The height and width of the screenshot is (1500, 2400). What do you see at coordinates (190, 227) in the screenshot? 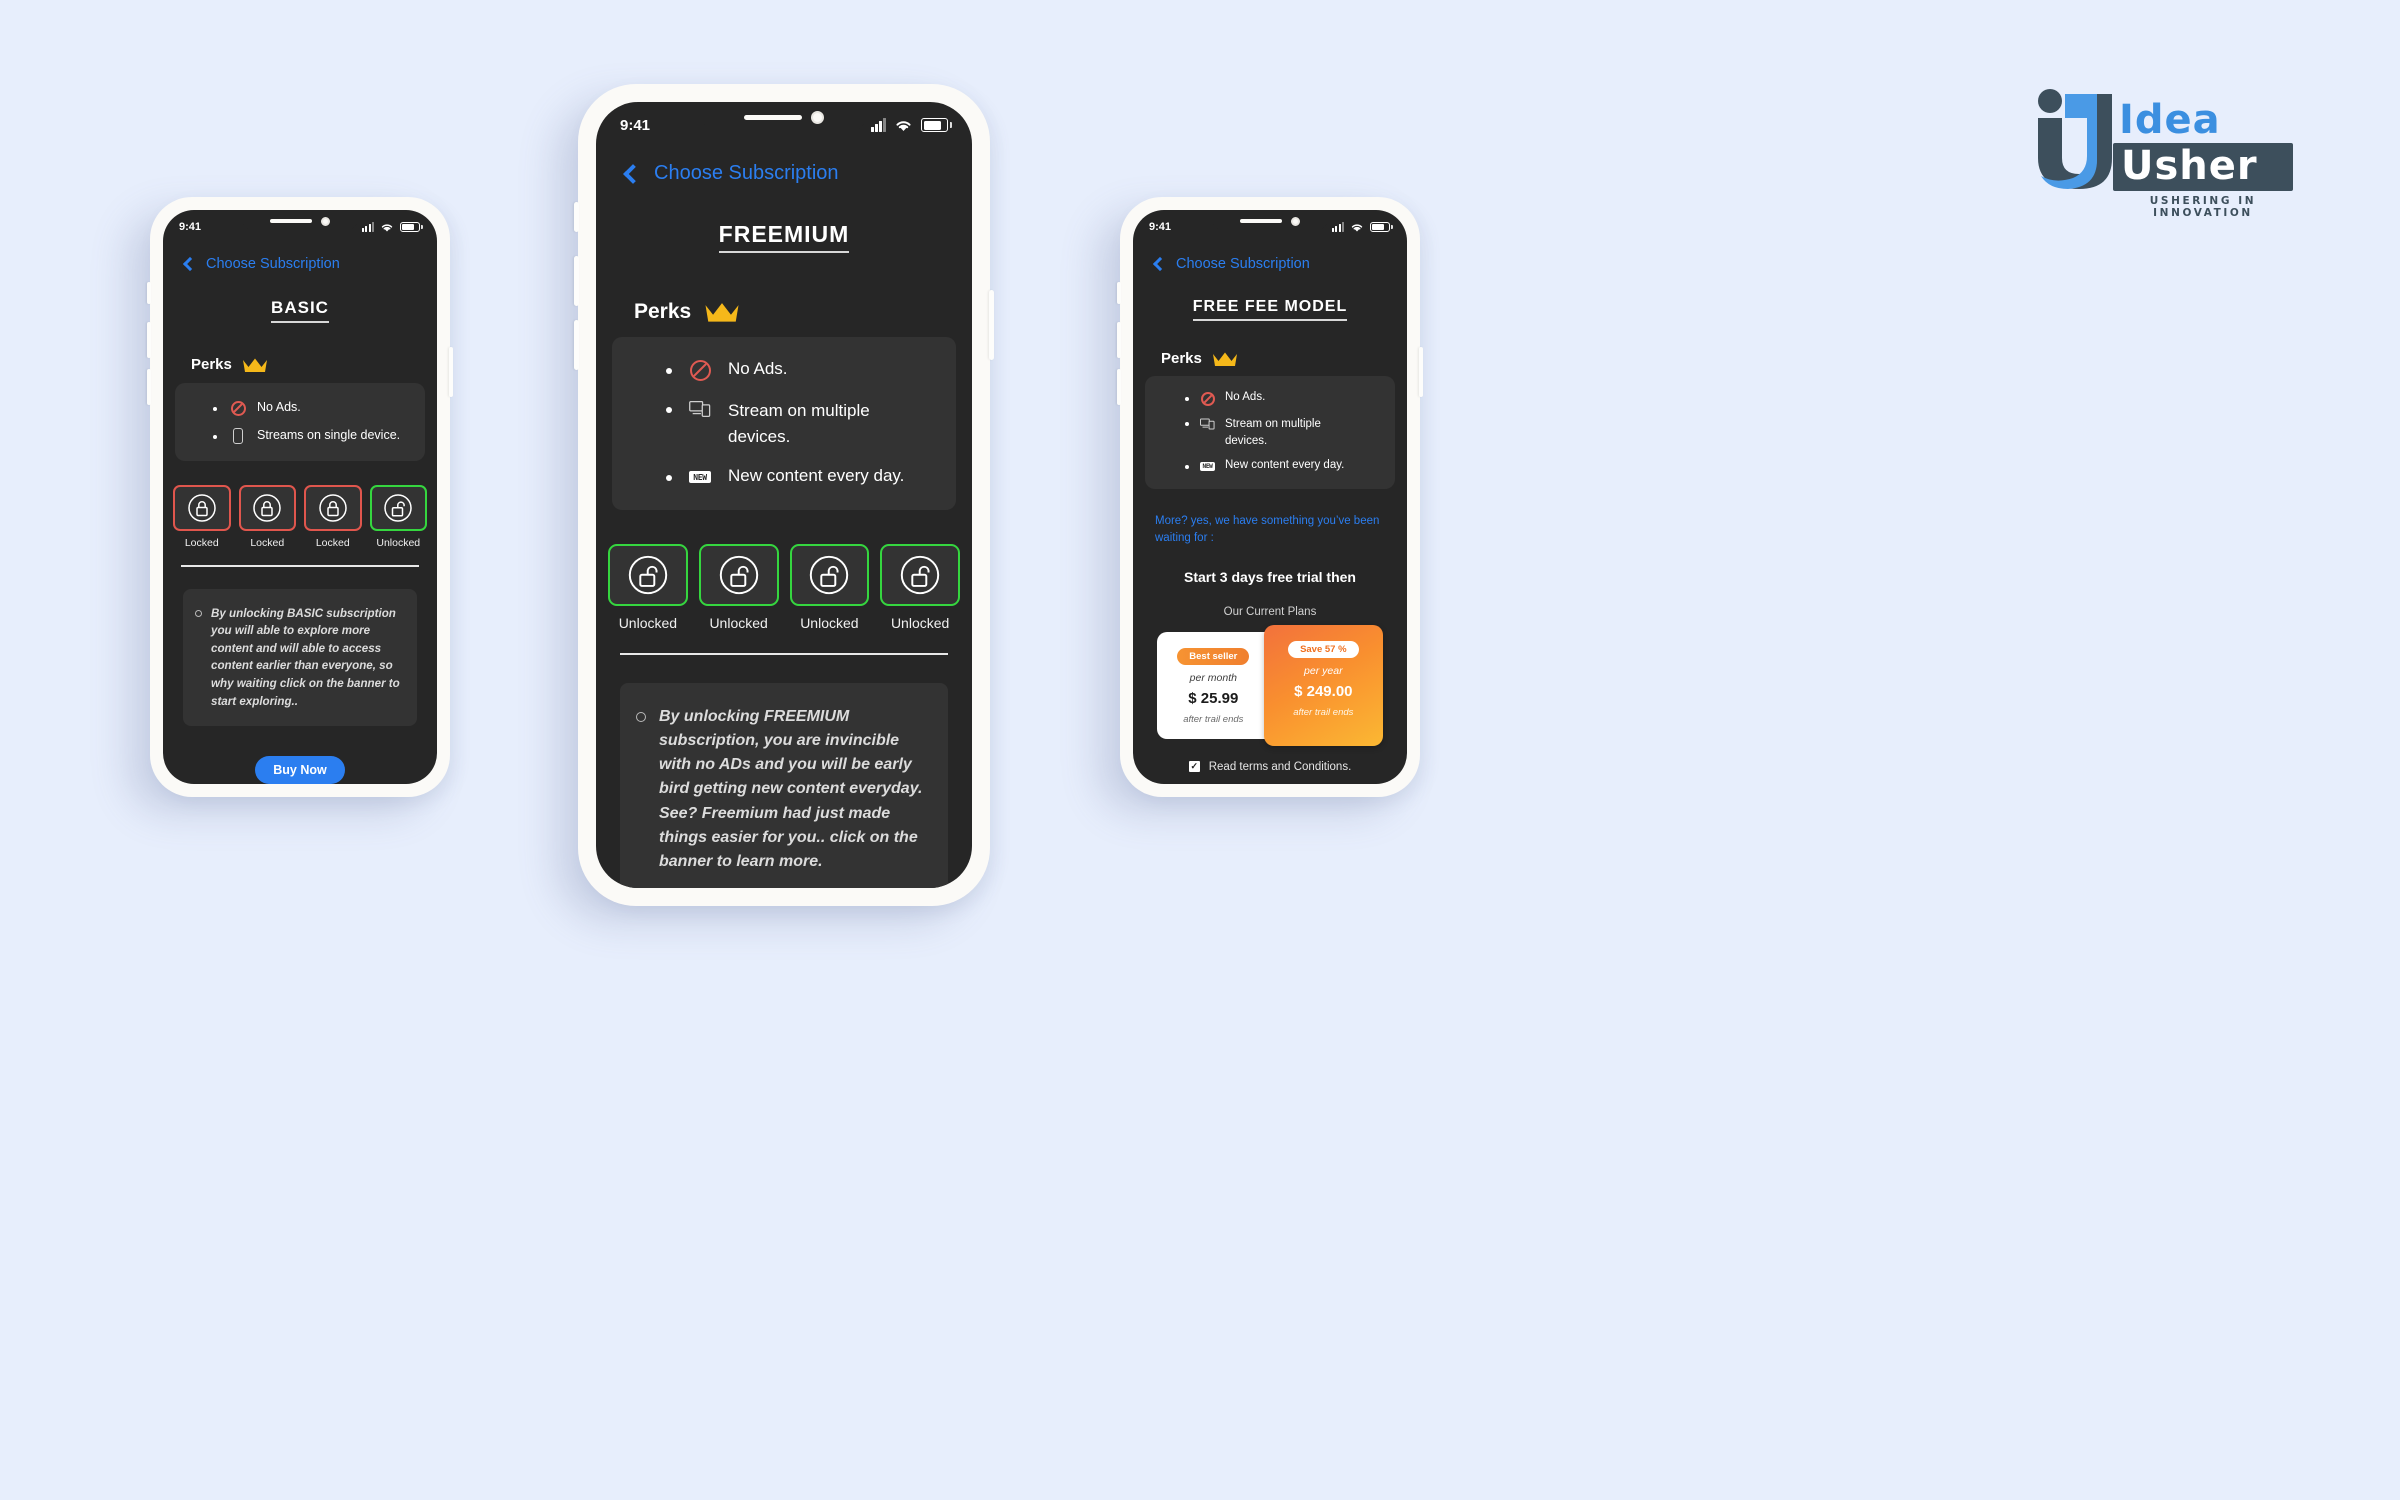
I see `status-time: 9:41` at bounding box center [190, 227].